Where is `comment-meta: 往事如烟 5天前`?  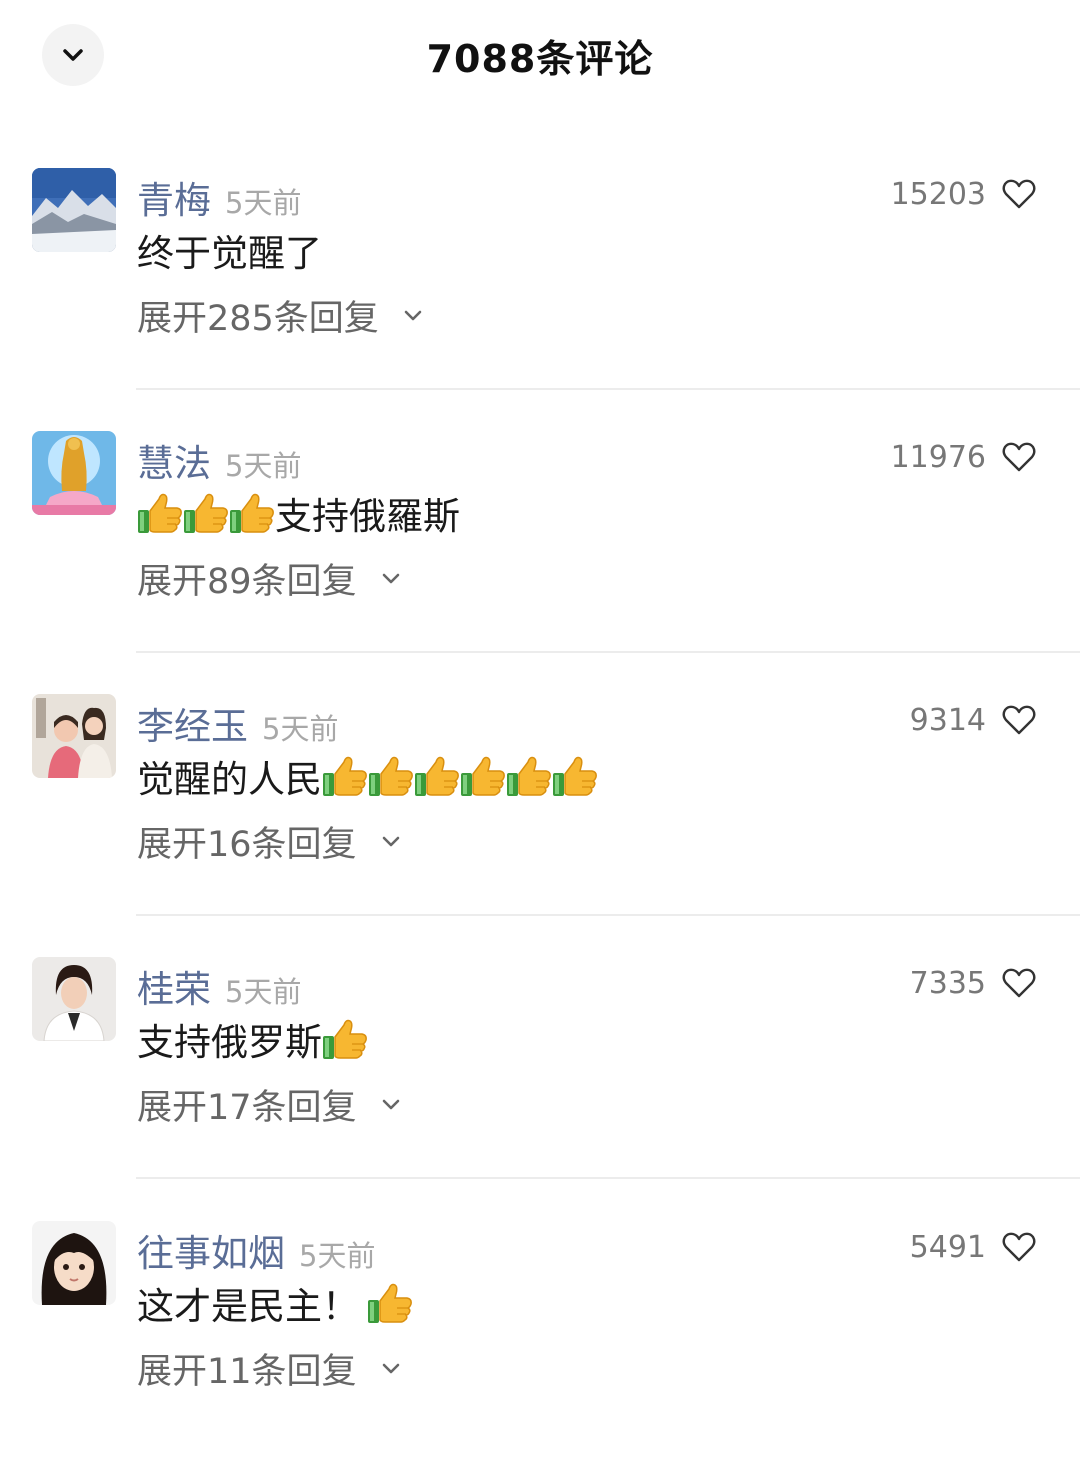 comment-meta: 往事如烟 5天前 is located at coordinates (256, 1249).